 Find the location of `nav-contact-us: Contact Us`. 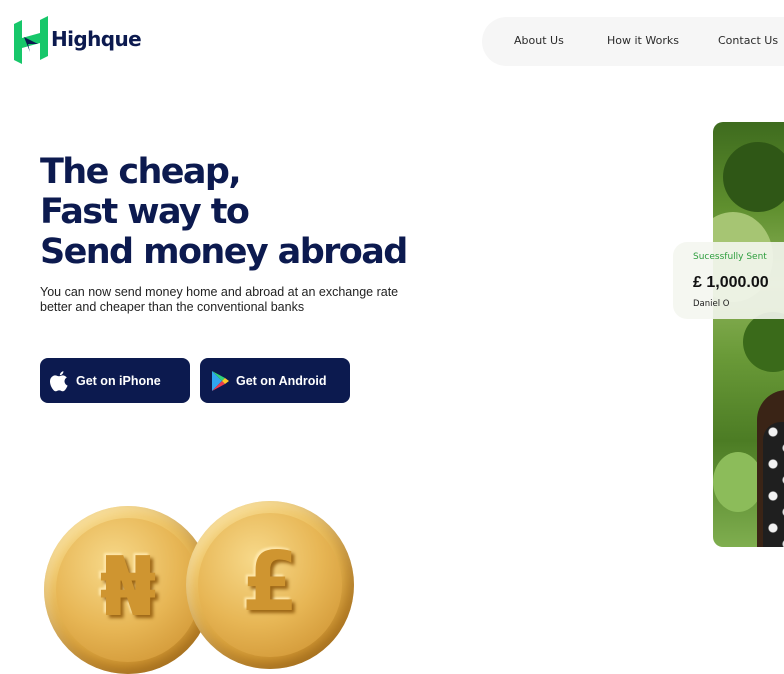

nav-contact-us: Contact Us is located at coordinates (748, 40).